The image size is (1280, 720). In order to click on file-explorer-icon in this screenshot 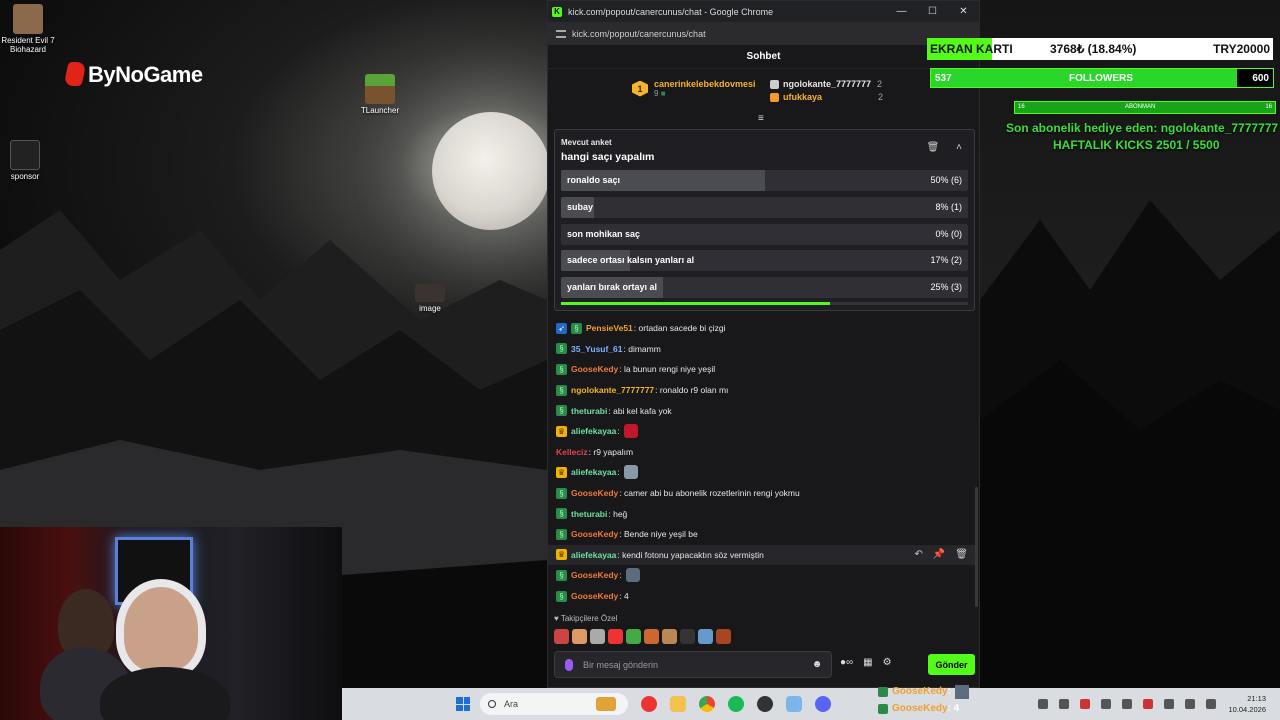, I will do `click(678, 704)`.